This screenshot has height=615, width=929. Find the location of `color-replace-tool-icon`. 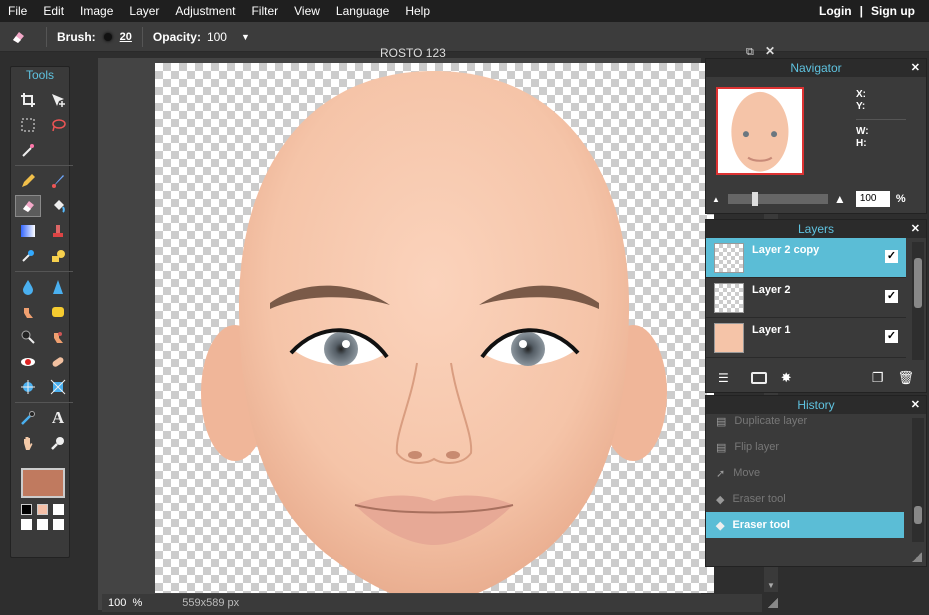

color-replace-tool-icon is located at coordinates (28, 256).